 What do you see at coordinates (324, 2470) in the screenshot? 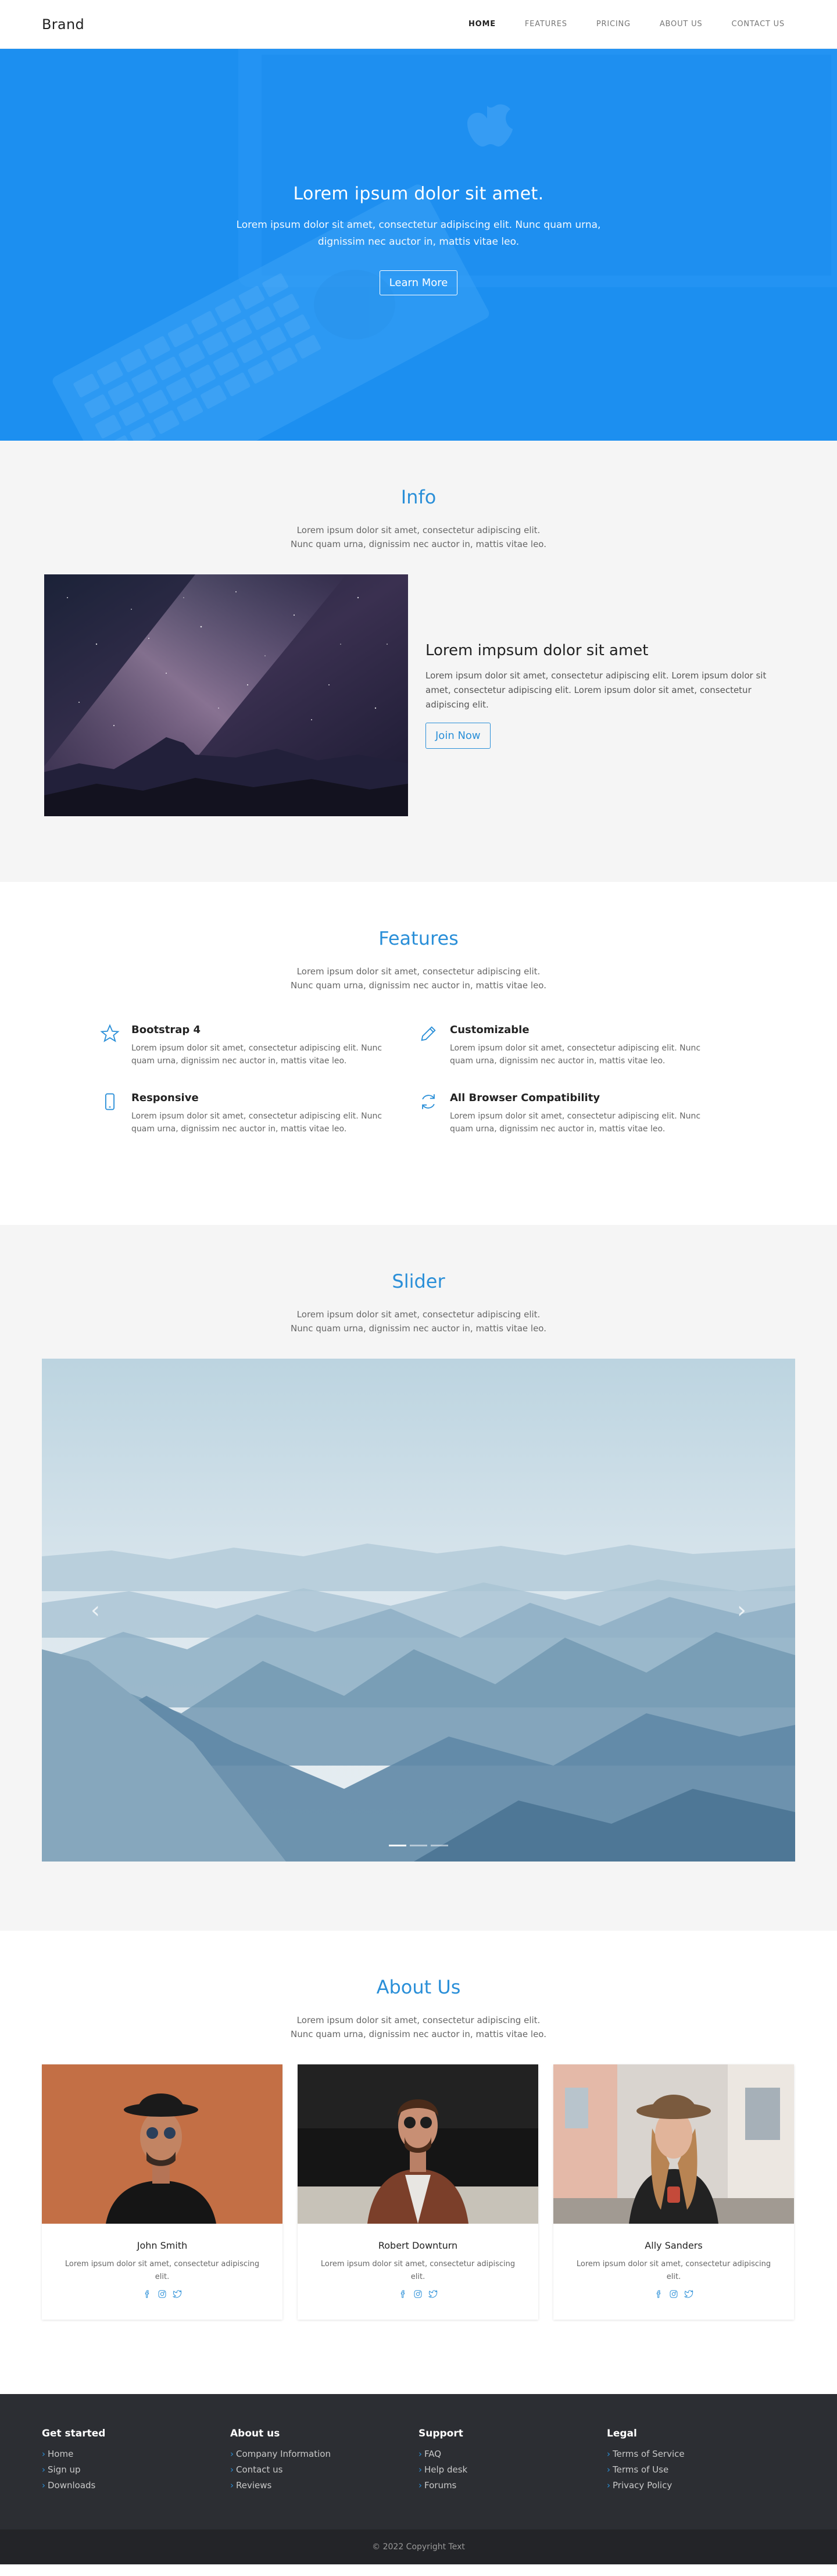
I see `footer-link: › Contact us` at bounding box center [324, 2470].